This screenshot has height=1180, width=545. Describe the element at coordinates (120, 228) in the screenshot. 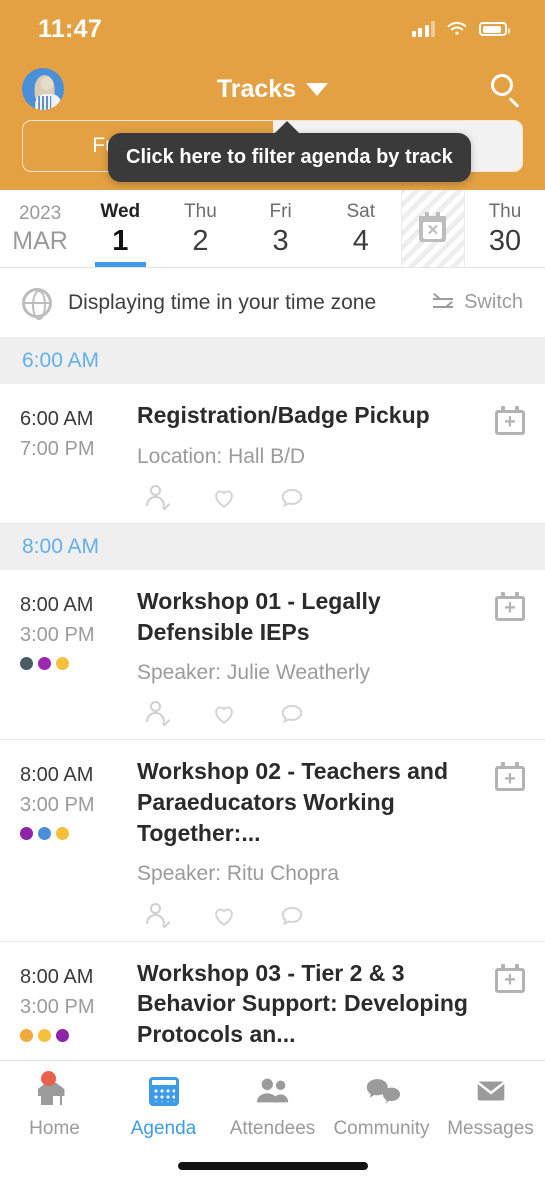

I see `date-tab-wed-1: Wed 1` at that location.